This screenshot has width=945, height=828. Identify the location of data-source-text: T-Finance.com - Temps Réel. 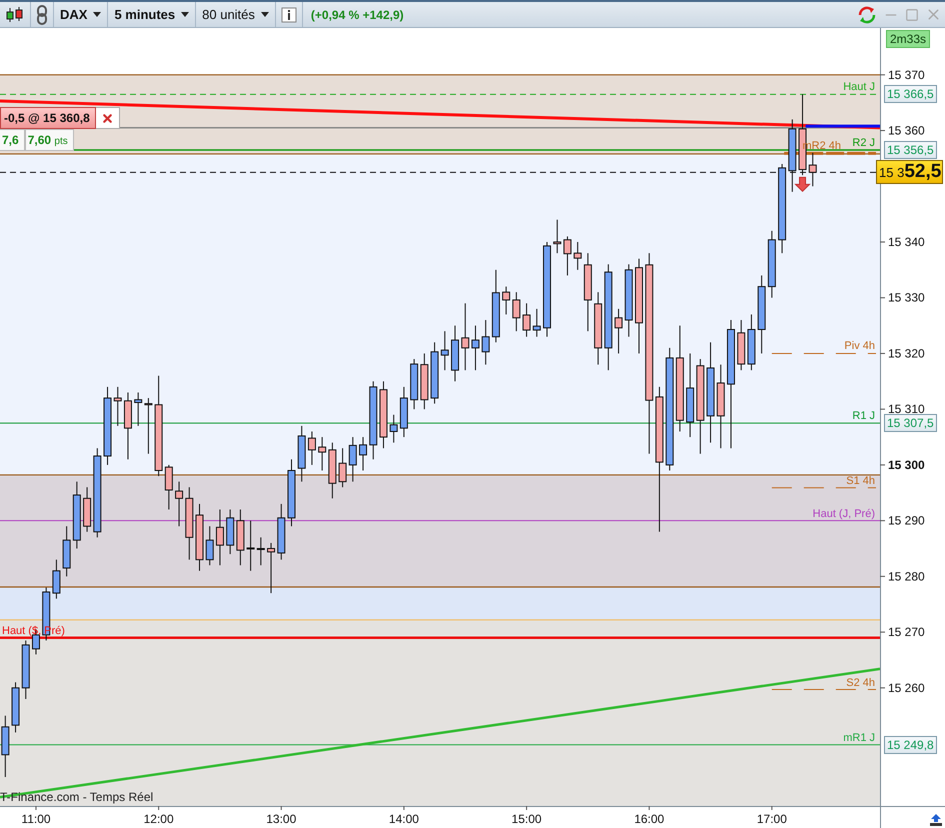
(77, 797).